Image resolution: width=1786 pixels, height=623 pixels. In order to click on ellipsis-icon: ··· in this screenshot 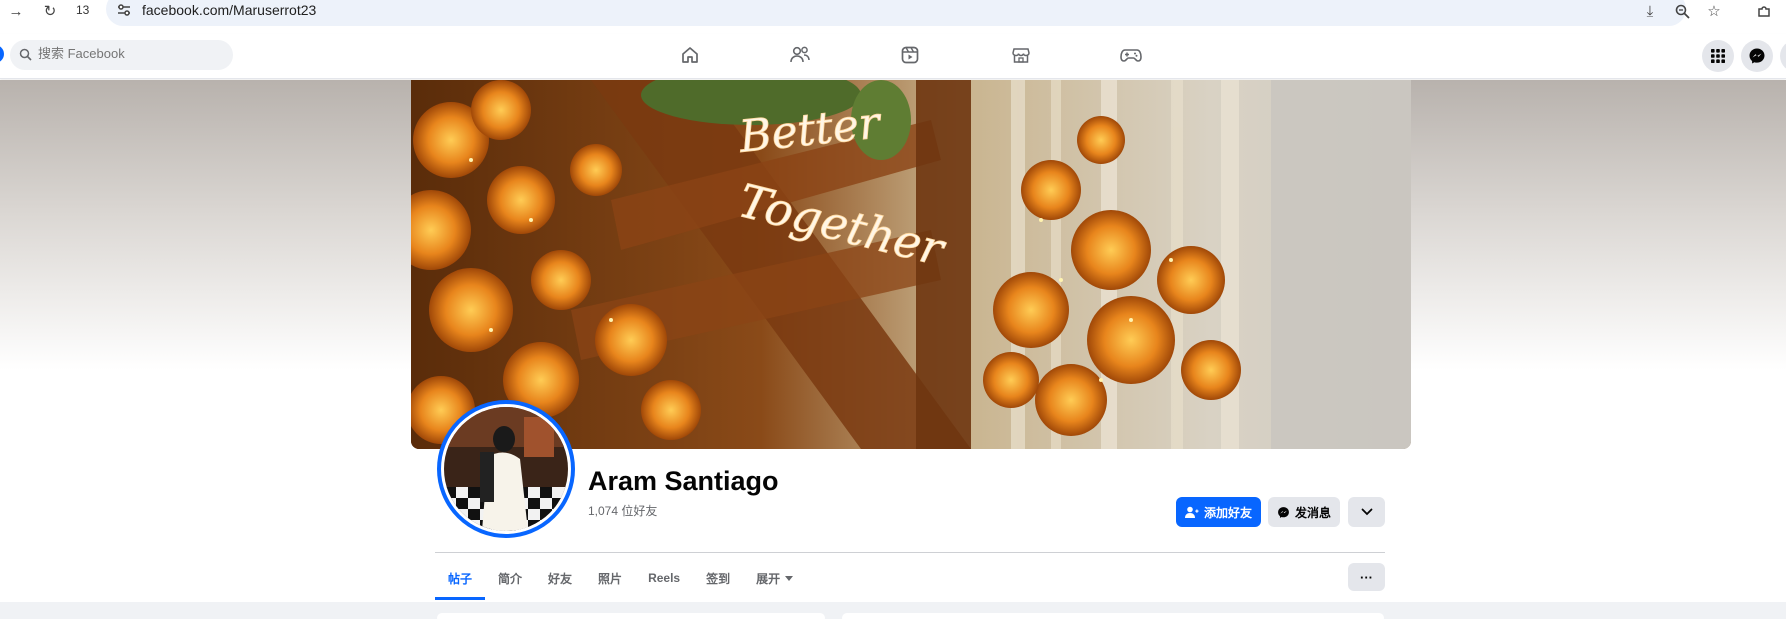, I will do `click(1366, 577)`.